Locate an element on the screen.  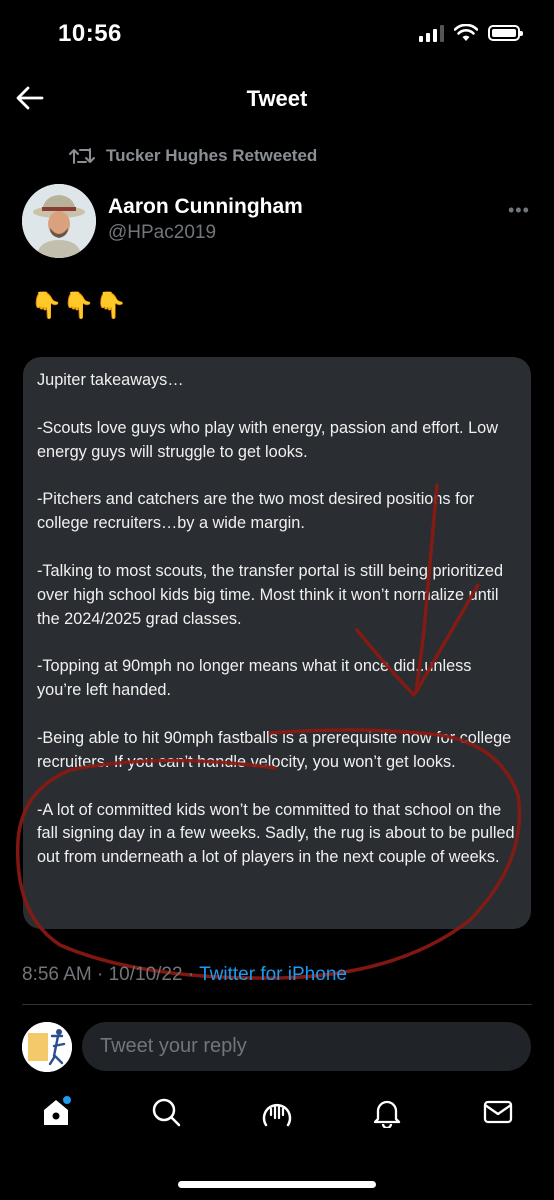
tweet-meta: 8:56 AM · 10/10/22 · Twitter for iPhone is located at coordinates (184, 975).